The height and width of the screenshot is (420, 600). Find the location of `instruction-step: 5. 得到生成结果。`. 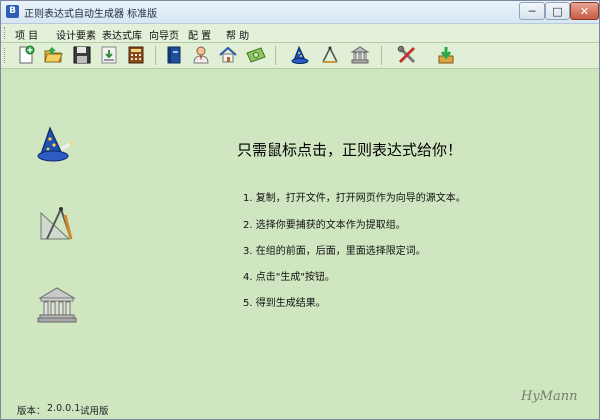

instruction-step: 5. 得到生成结果。 is located at coordinates (284, 303).